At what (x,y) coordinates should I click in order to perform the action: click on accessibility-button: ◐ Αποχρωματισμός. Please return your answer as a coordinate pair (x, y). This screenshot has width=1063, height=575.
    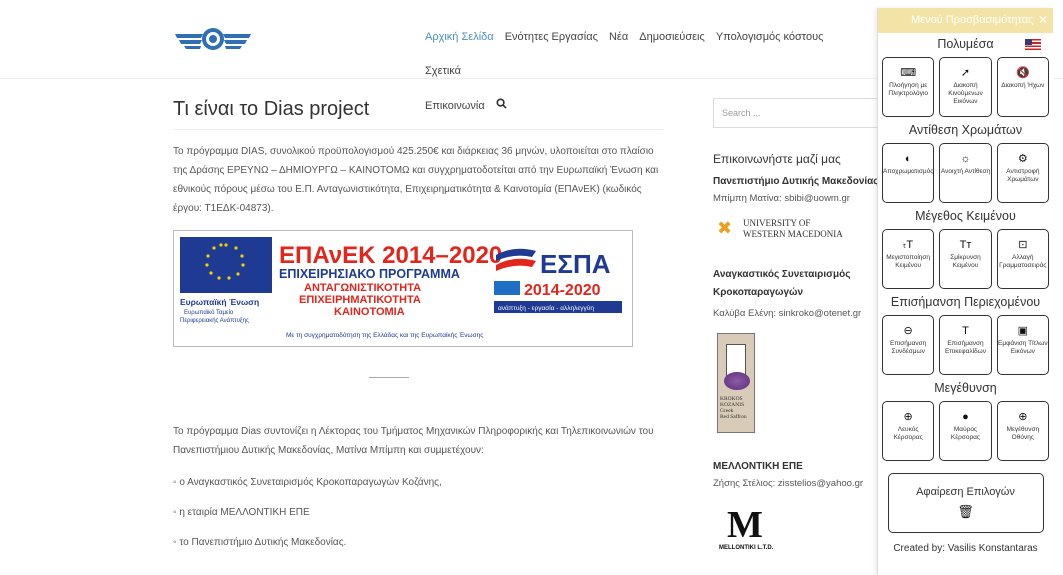
    Looking at the image, I should click on (908, 173).